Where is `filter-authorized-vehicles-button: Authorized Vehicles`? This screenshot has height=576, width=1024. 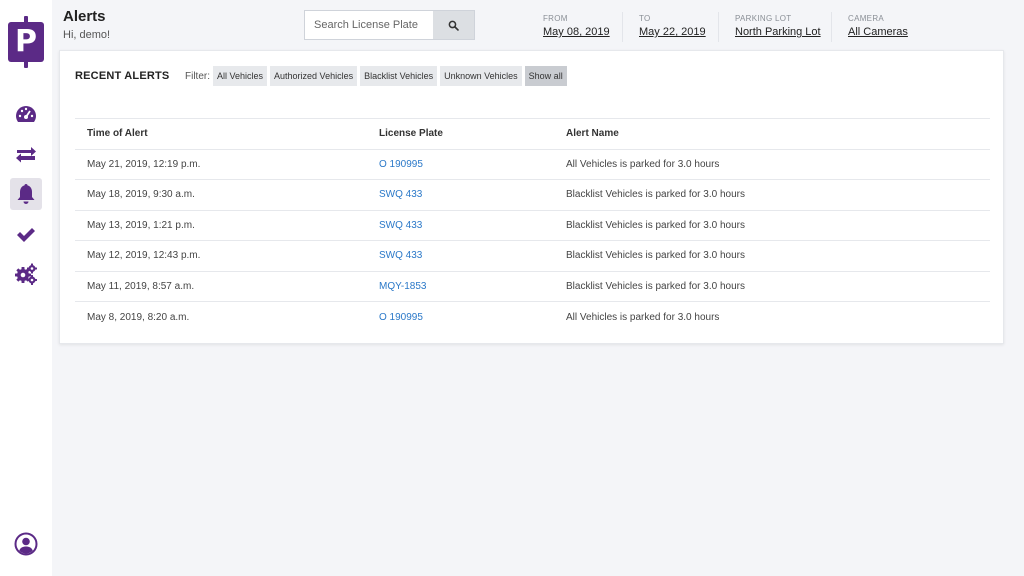 filter-authorized-vehicles-button: Authorized Vehicles is located at coordinates (314, 76).